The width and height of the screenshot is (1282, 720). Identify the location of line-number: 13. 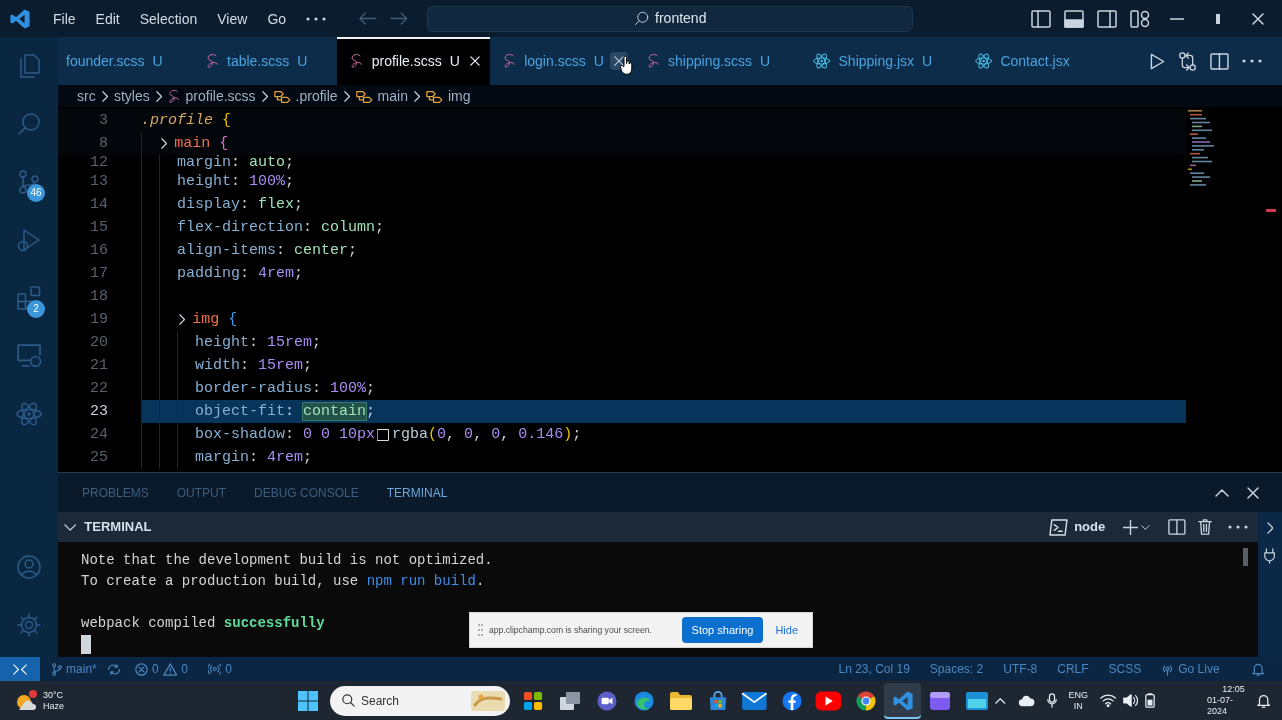
(99, 182).